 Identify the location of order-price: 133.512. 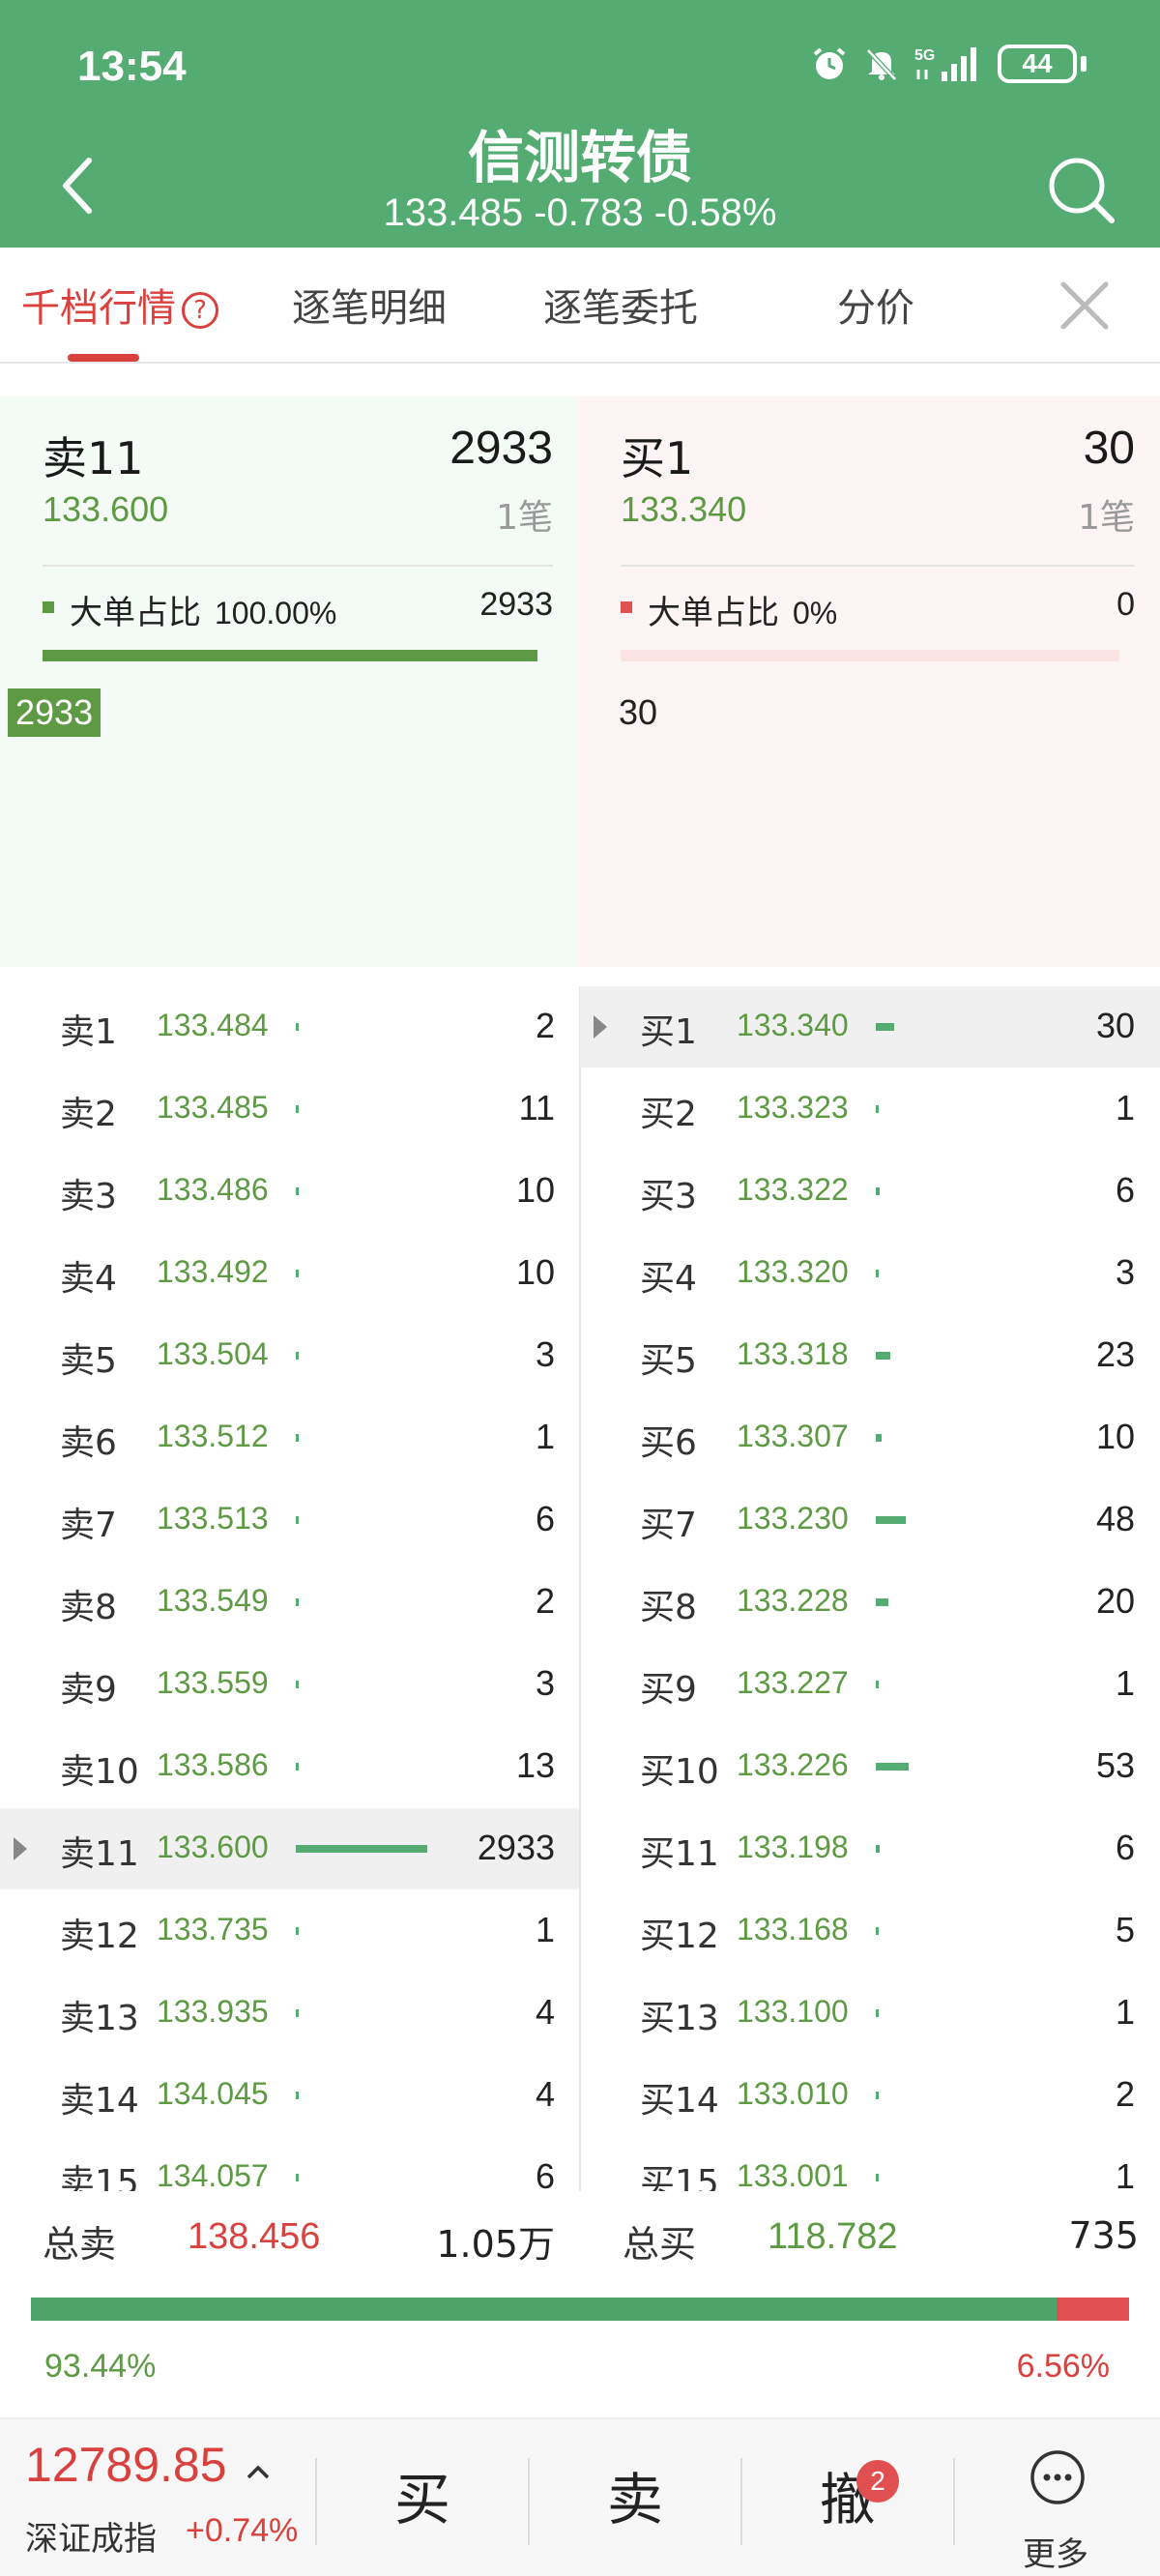
(213, 1436).